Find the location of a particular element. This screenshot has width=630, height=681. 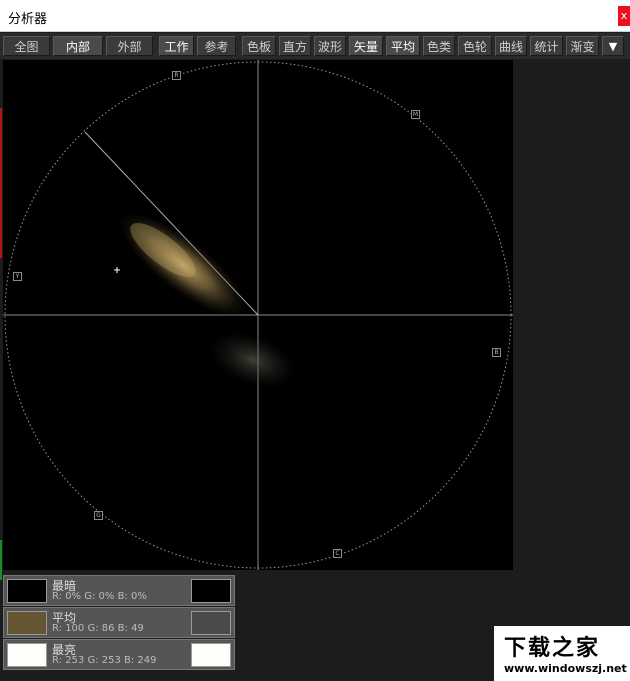

brightest-swatch-right is located at coordinates (211, 655).